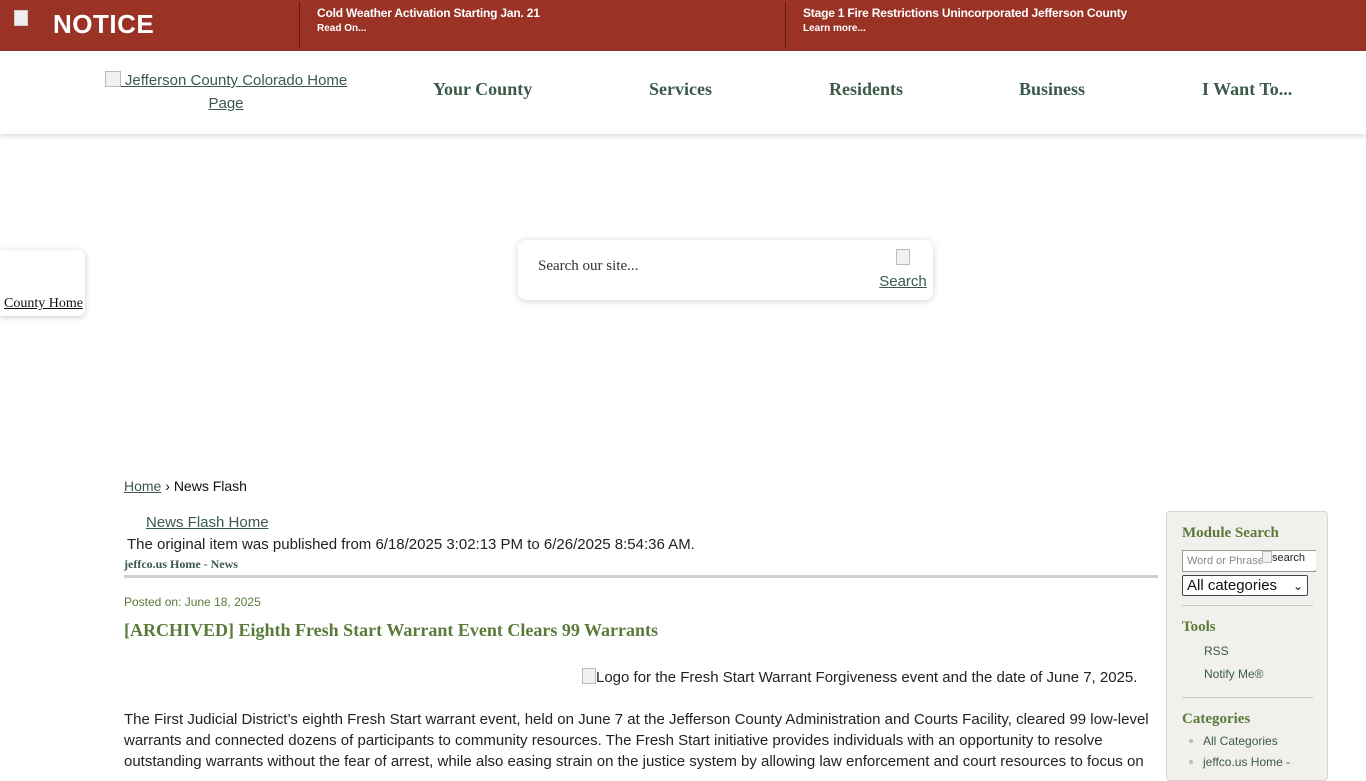 This screenshot has width=1366, height=781. Describe the element at coordinates (482, 89) in the screenshot. I see `nav-your-county: Your County` at that location.